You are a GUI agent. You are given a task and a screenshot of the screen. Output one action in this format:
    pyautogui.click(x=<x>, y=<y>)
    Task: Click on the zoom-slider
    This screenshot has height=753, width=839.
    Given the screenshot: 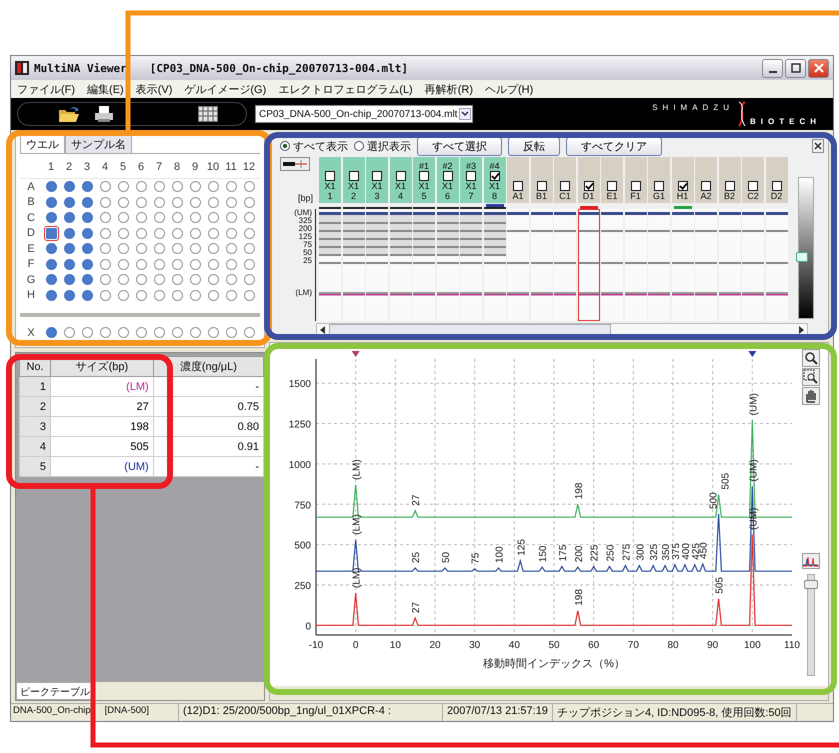 What is the action you would take?
    pyautogui.click(x=811, y=625)
    